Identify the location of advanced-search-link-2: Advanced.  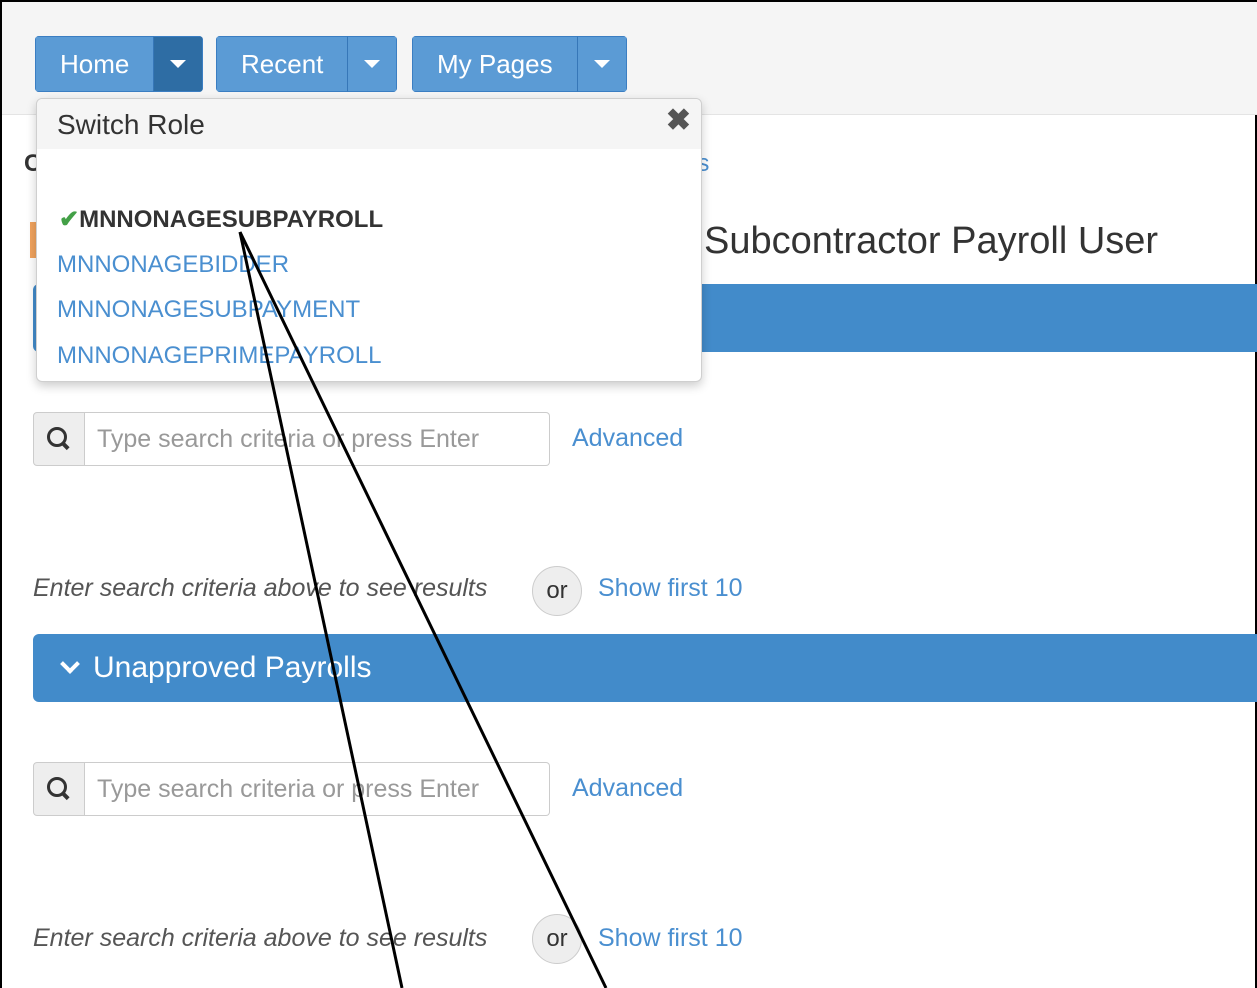
(627, 788).